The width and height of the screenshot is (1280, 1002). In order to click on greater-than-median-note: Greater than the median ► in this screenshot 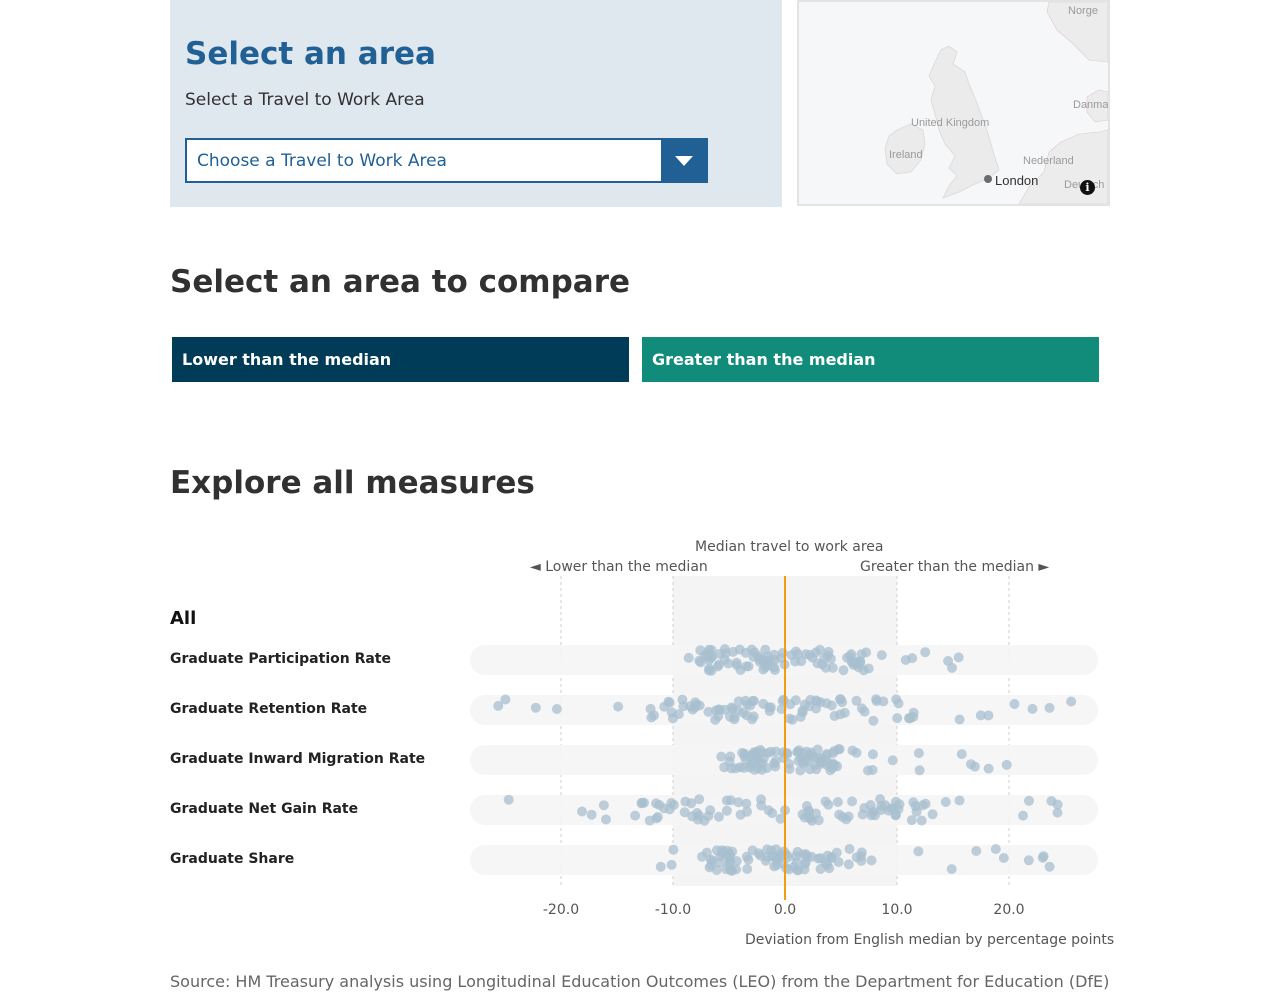, I will do `click(955, 567)`.